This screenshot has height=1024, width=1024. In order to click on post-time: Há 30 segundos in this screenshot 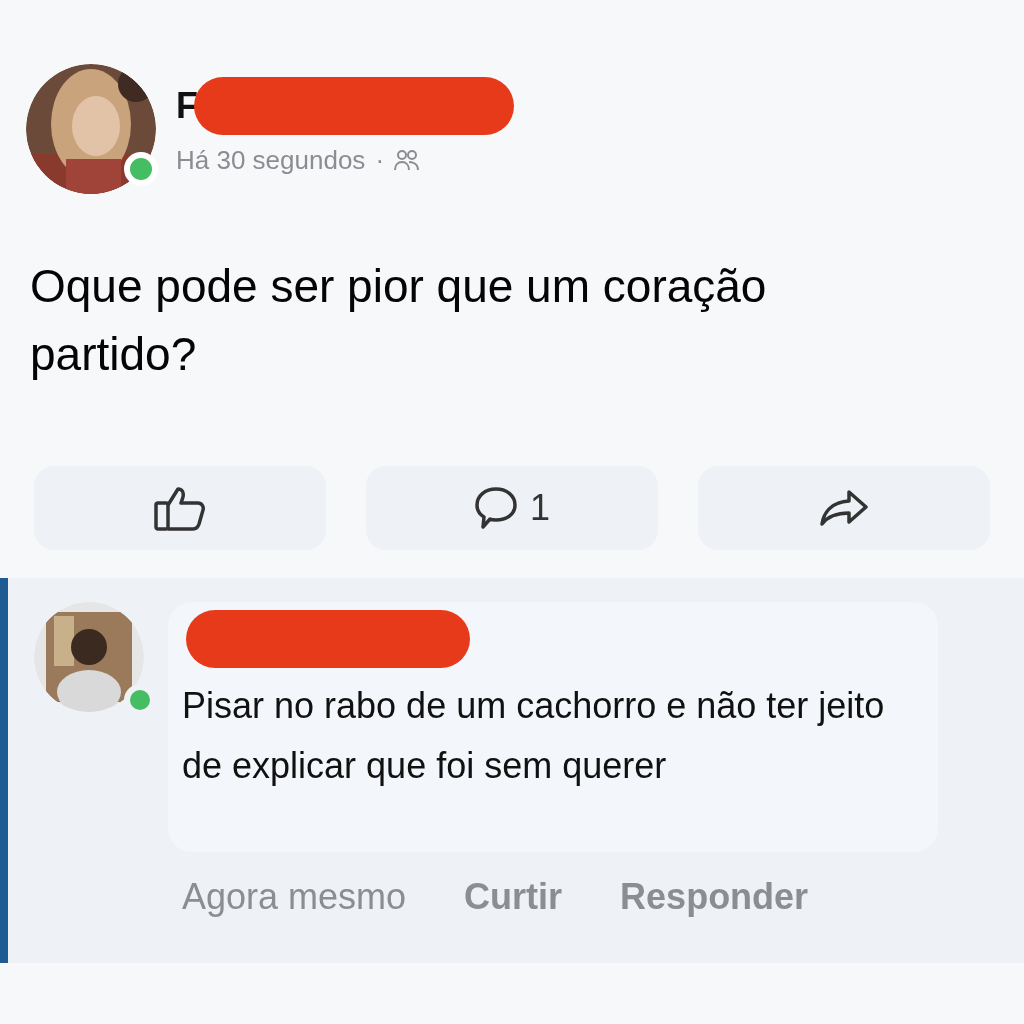, I will do `click(271, 160)`.